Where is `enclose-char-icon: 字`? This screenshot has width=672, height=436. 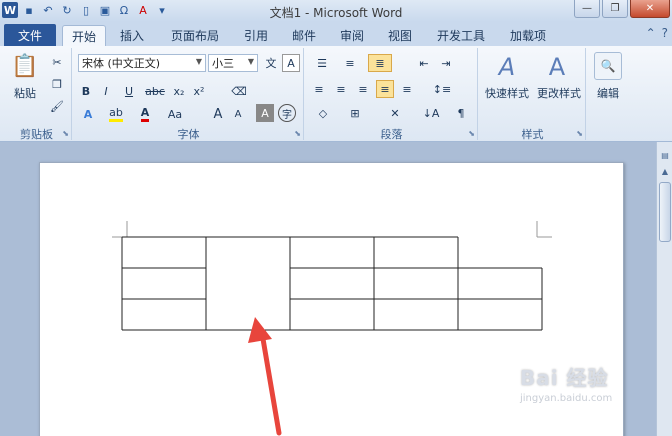 enclose-char-icon: 字 is located at coordinates (287, 113).